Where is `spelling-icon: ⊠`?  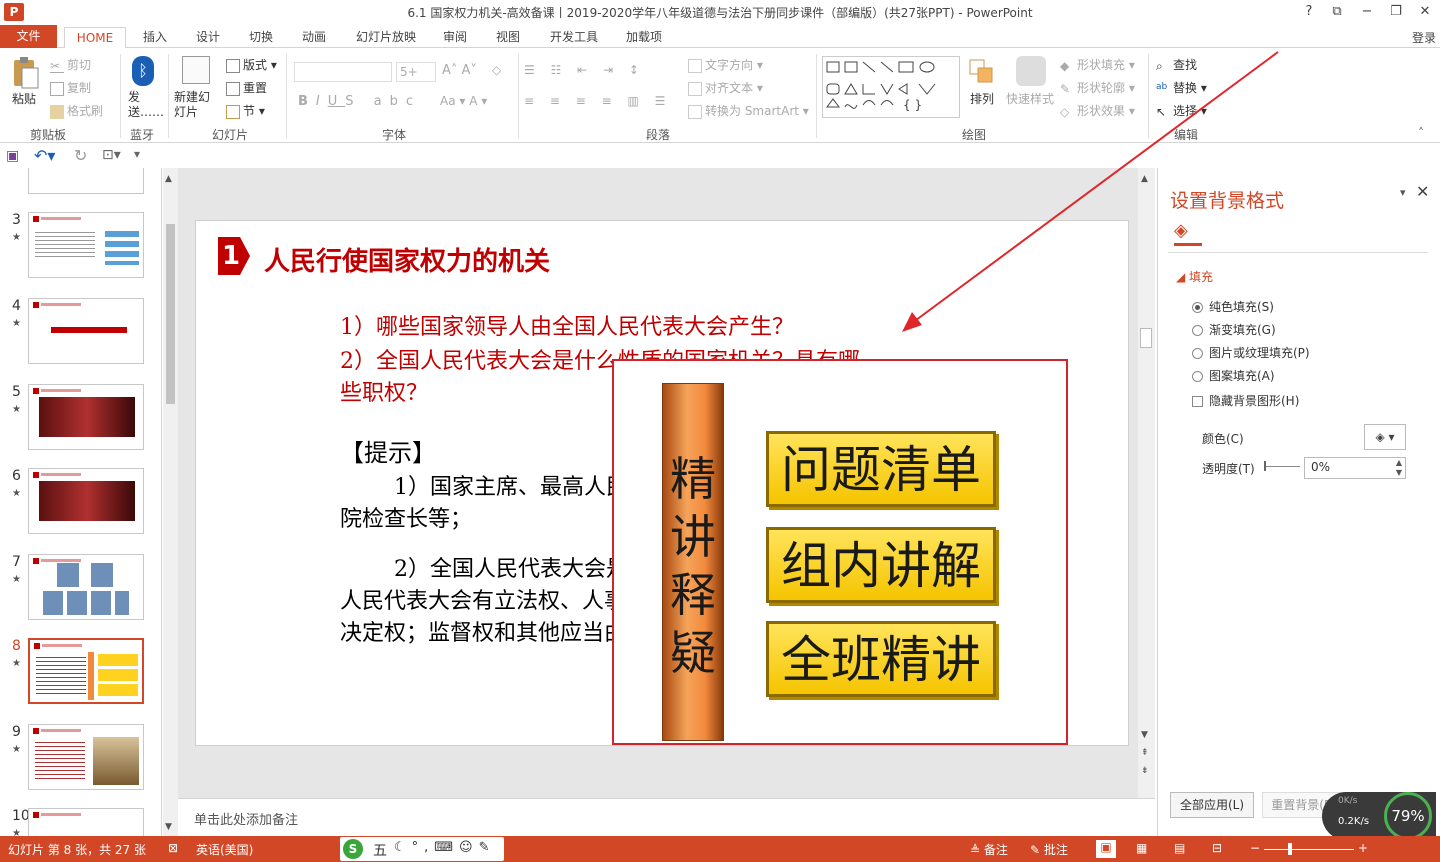 spelling-icon: ⊠ is located at coordinates (173, 848).